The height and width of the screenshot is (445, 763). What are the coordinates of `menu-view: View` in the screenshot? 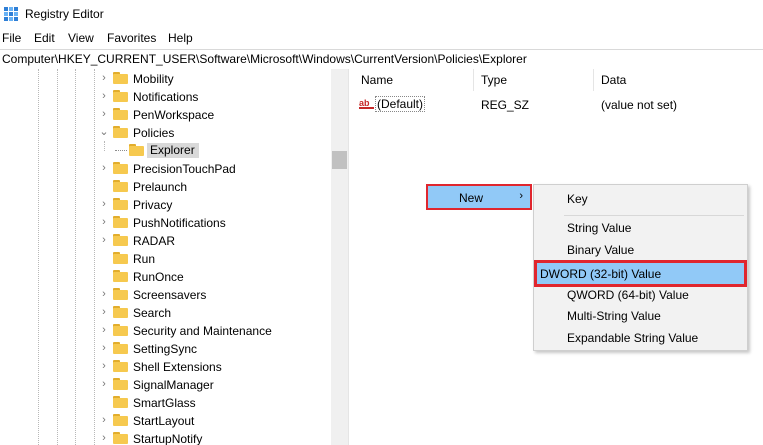 It's located at (81, 38).